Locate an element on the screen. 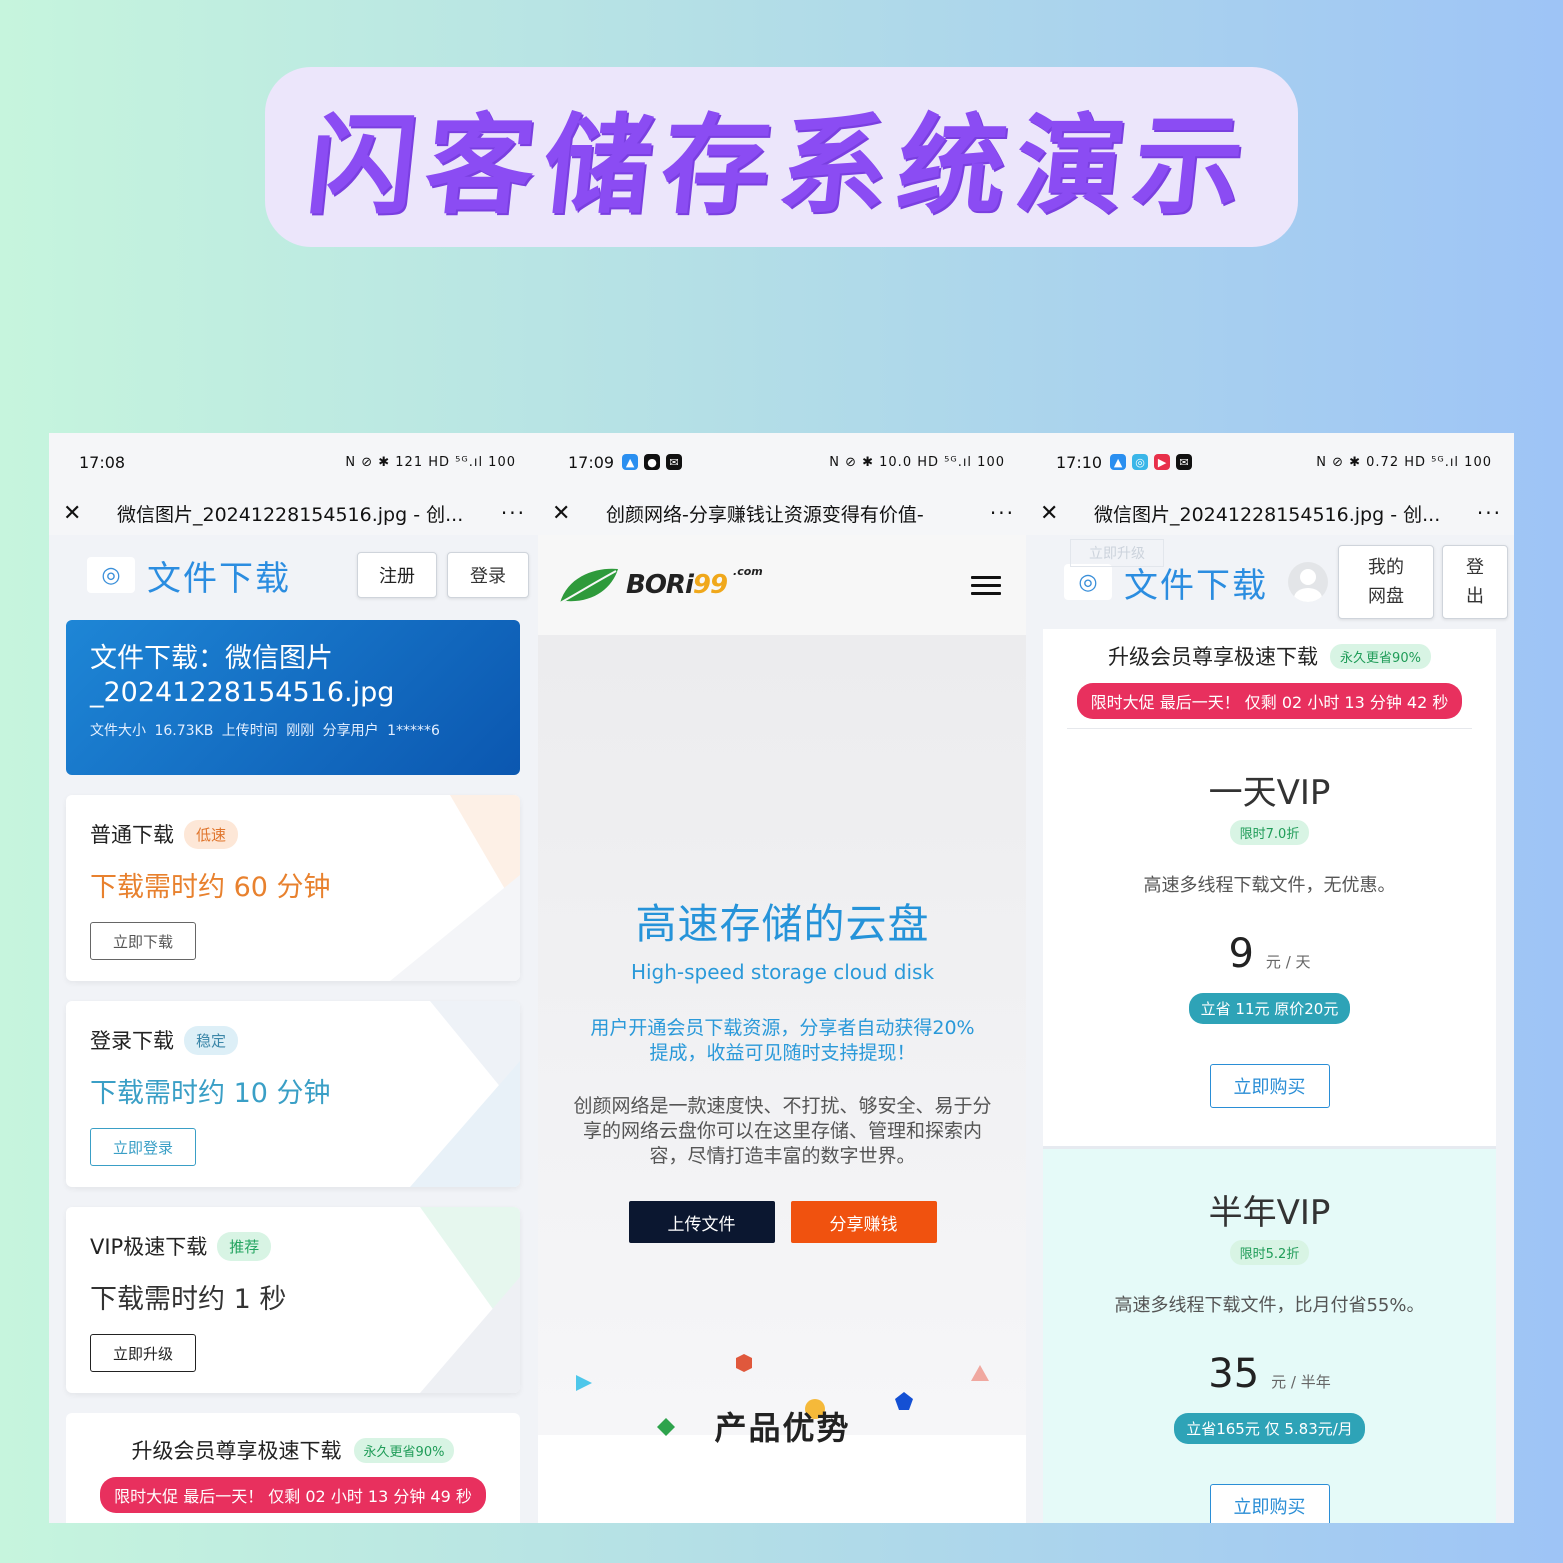 The image size is (1563, 1563). my-disk-button: 我的 网盘 is located at coordinates (1386, 582).